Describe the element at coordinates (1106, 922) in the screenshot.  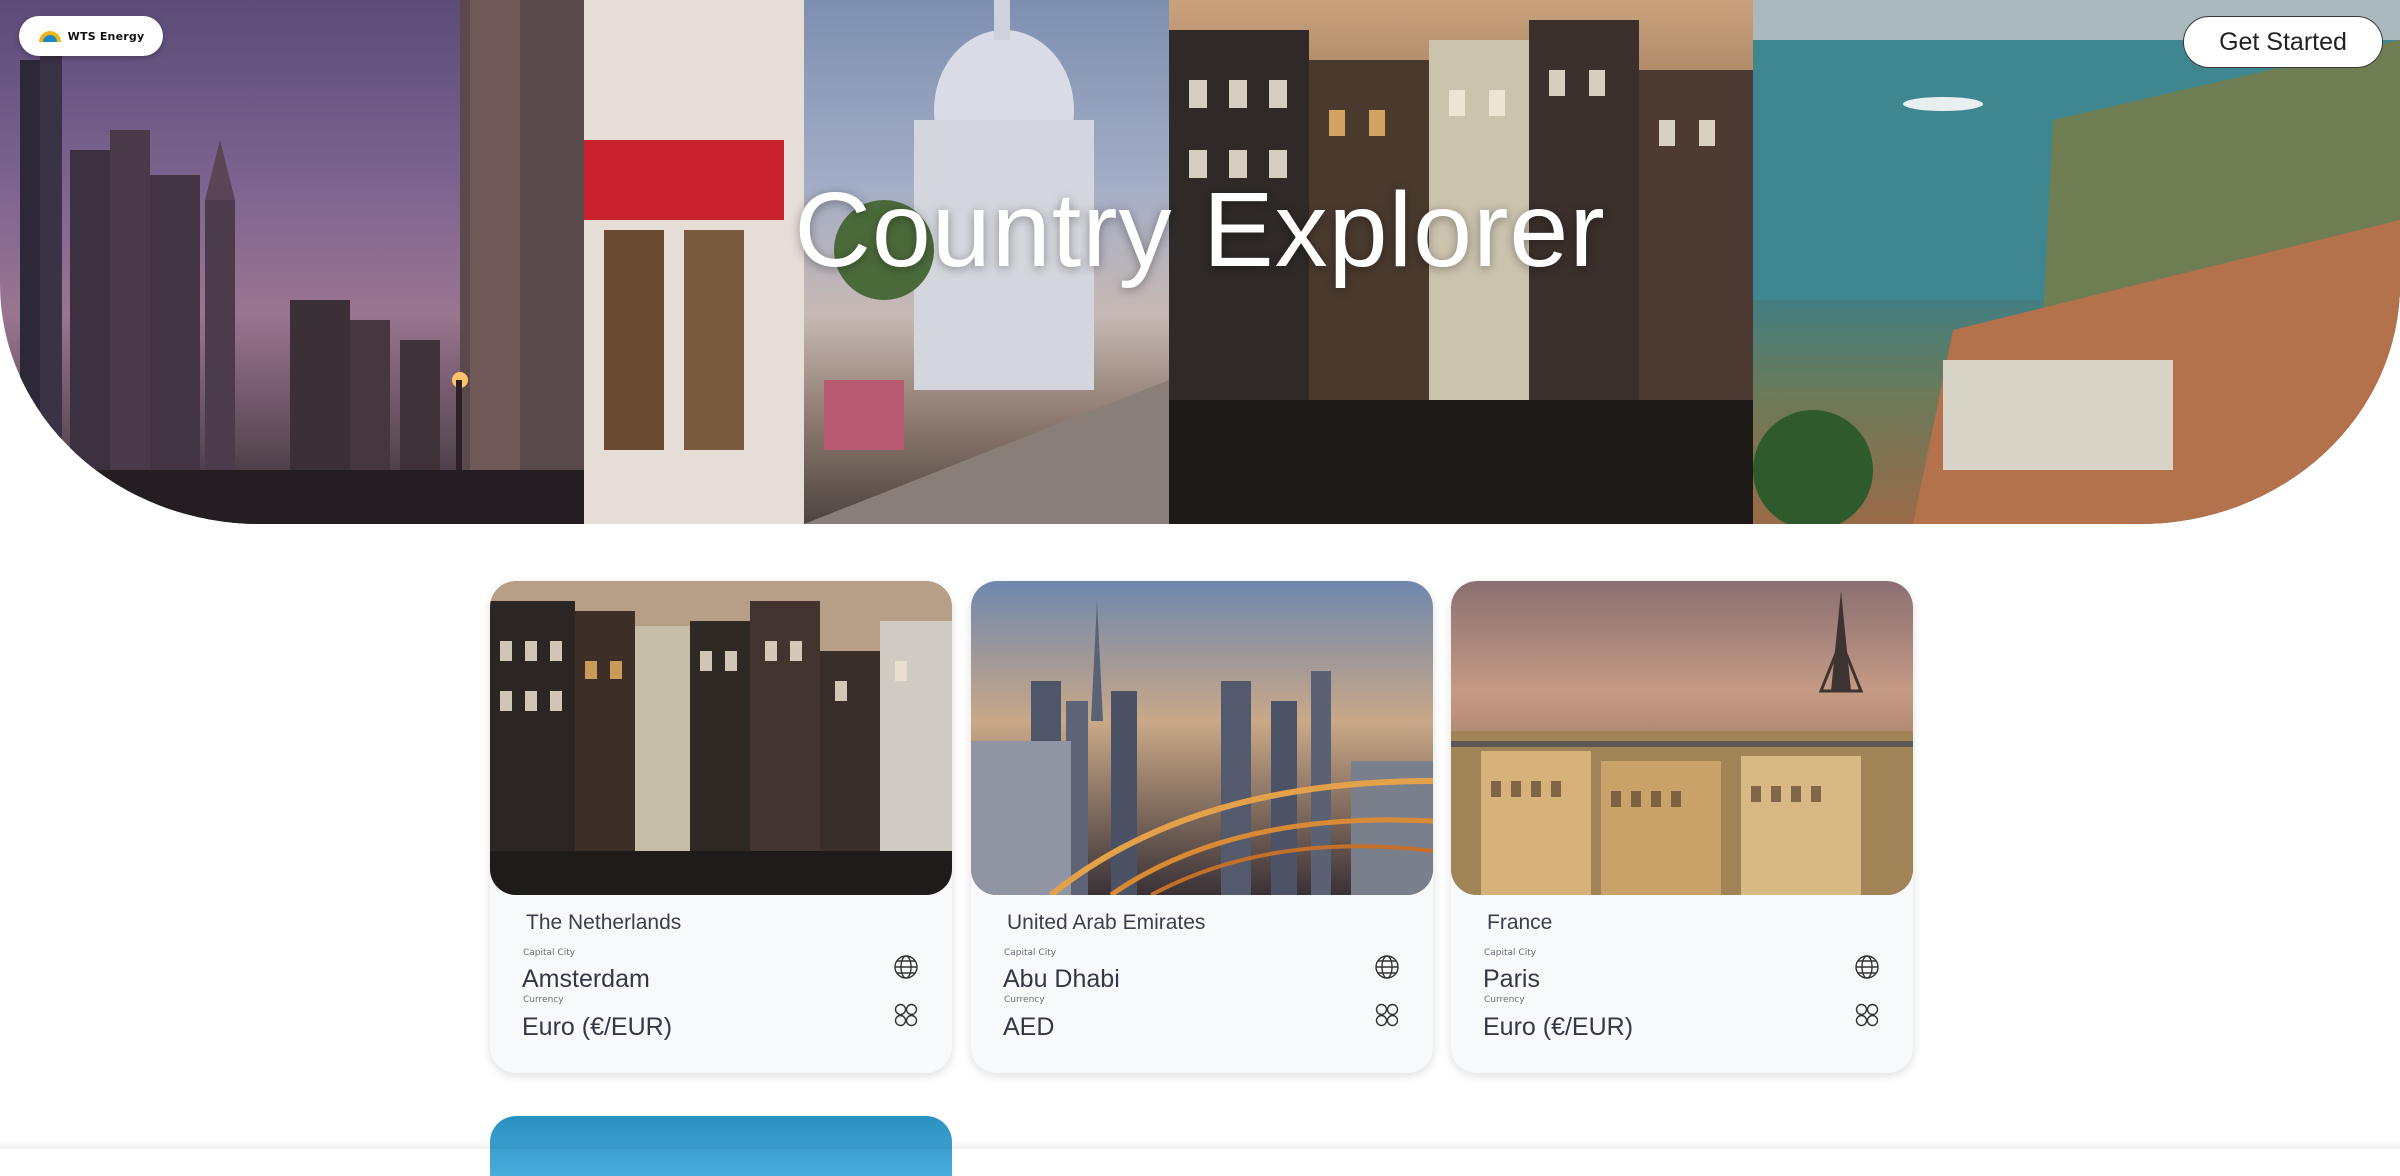
I see `country-name: United Arab Emirates` at that location.